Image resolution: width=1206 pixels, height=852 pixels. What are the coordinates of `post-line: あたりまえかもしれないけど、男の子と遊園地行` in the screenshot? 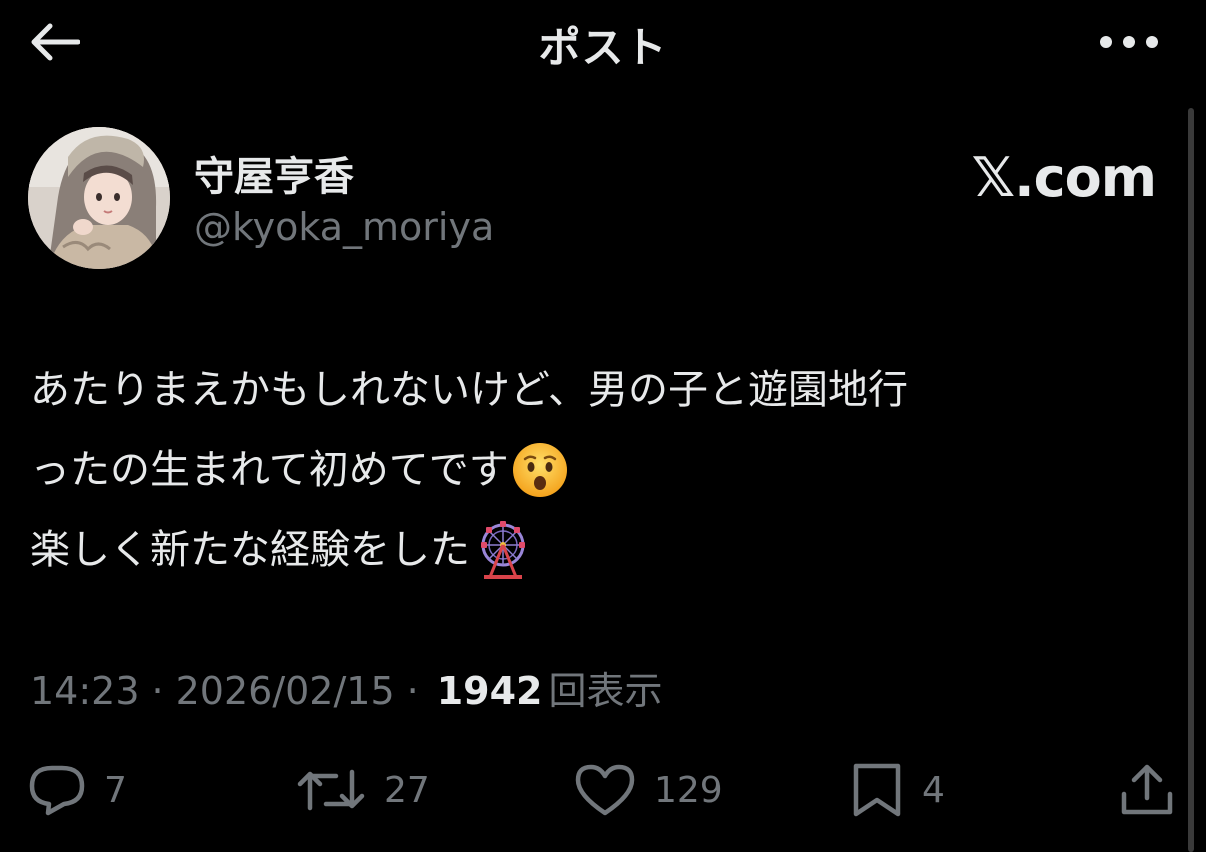 It's located at (605, 390).